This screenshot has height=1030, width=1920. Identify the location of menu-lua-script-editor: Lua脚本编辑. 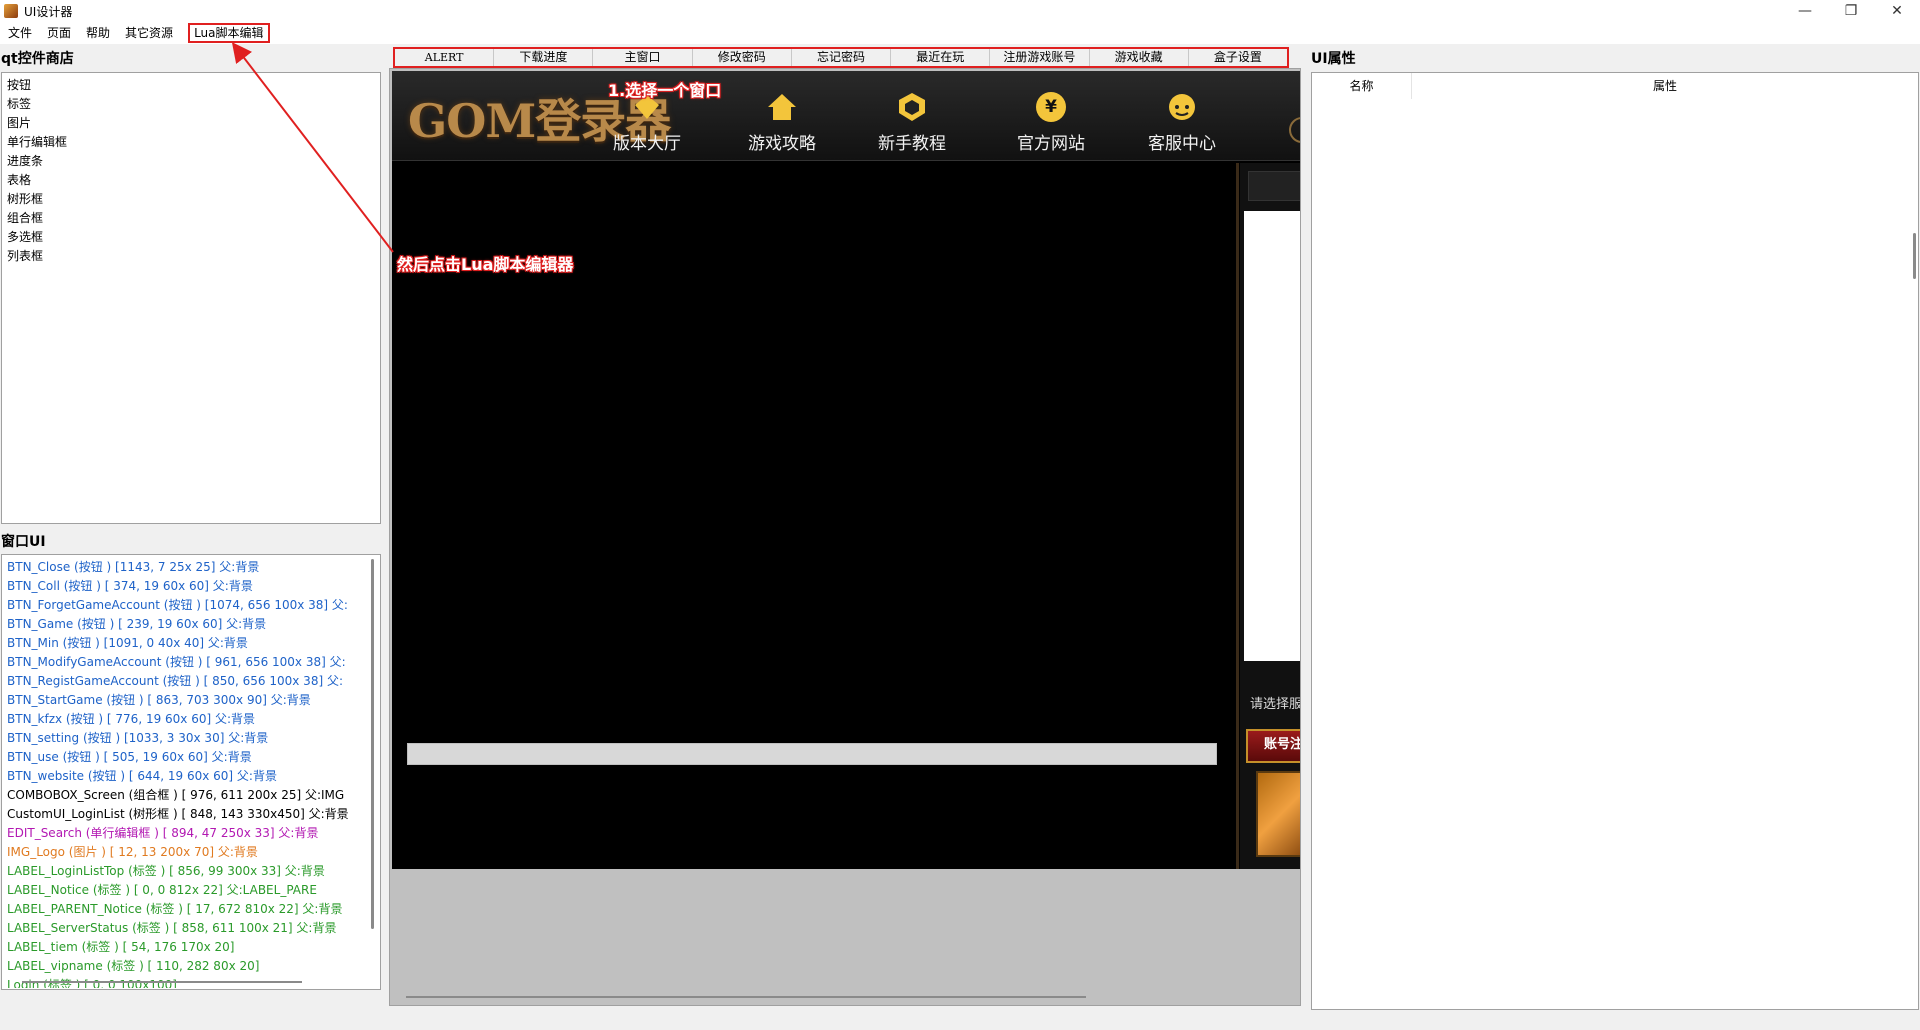
(229, 33).